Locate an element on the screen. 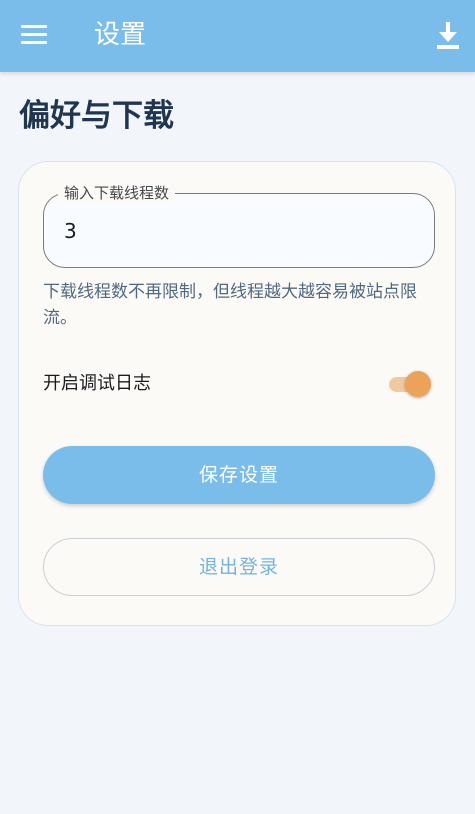 The width and height of the screenshot is (475, 814). thread-count-field: 输入下载线程数 is located at coordinates (239, 225).